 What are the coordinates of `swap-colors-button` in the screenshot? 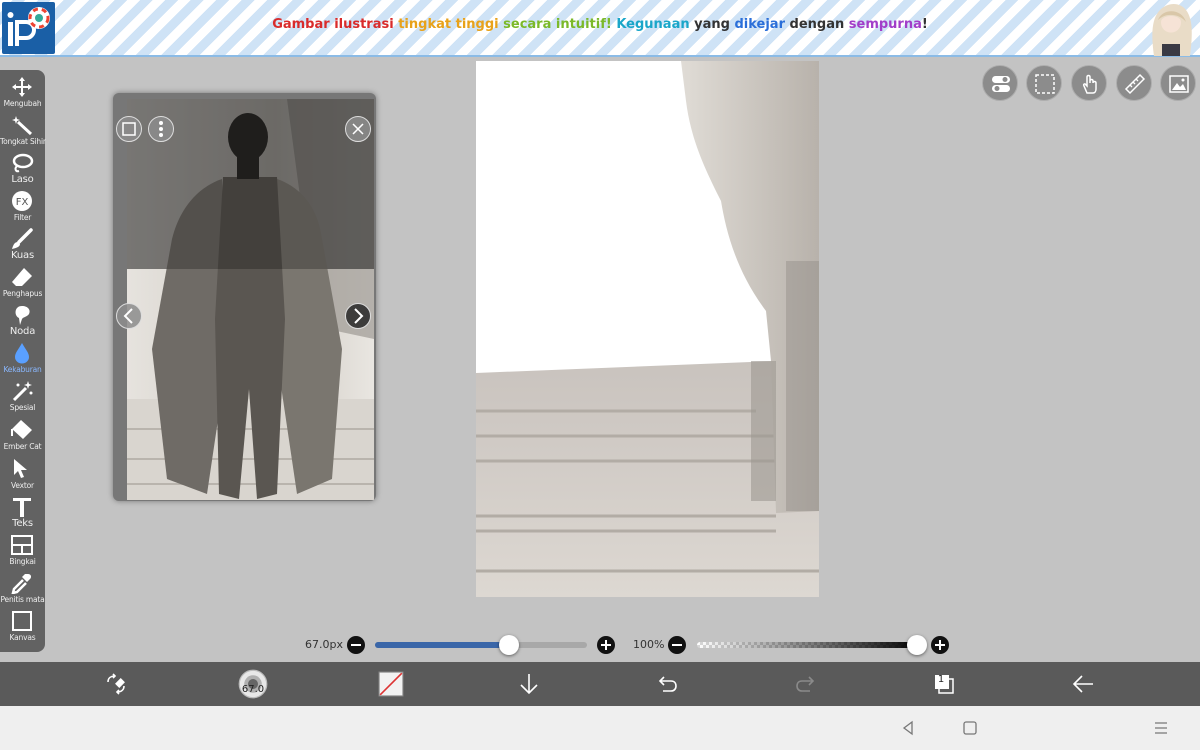 It's located at (116, 684).